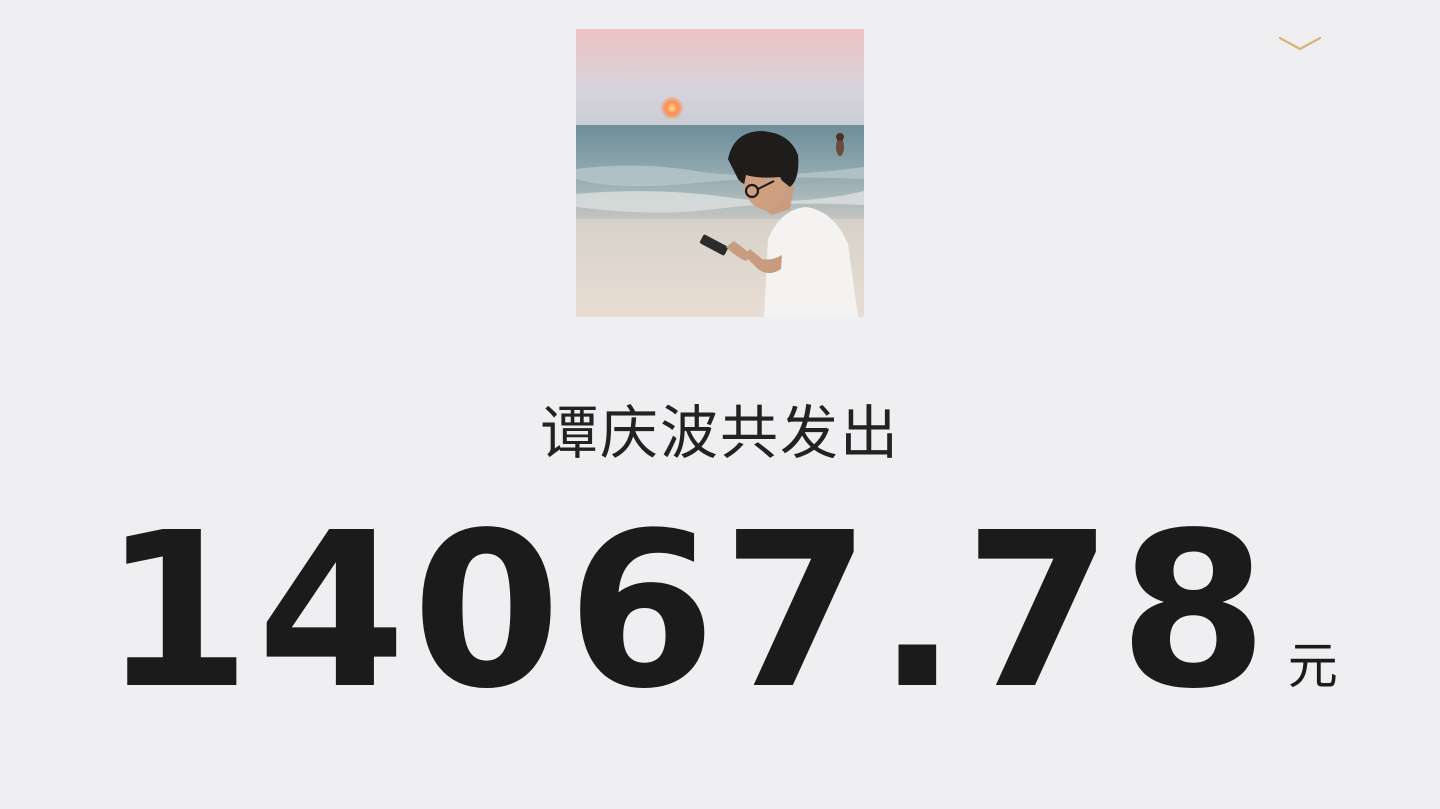  Describe the element at coordinates (1312, 666) in the screenshot. I see `currency-unit: 元` at that location.